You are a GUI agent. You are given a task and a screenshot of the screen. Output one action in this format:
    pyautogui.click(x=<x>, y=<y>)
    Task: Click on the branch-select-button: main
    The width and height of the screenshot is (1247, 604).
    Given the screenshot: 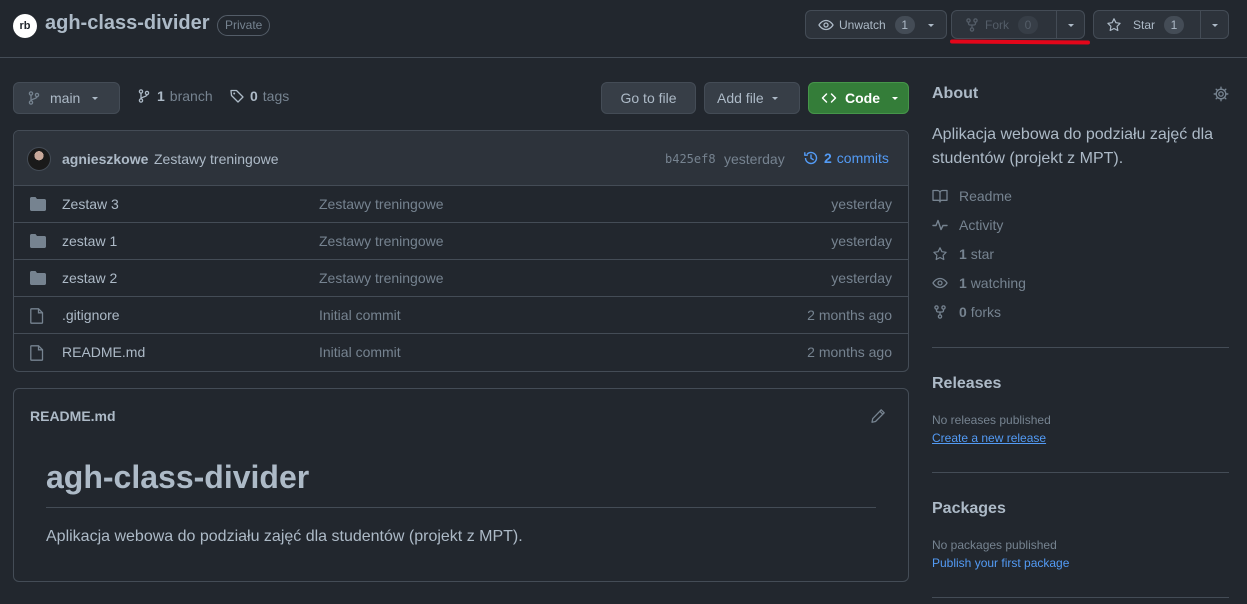 What is the action you would take?
    pyautogui.click(x=66, y=98)
    